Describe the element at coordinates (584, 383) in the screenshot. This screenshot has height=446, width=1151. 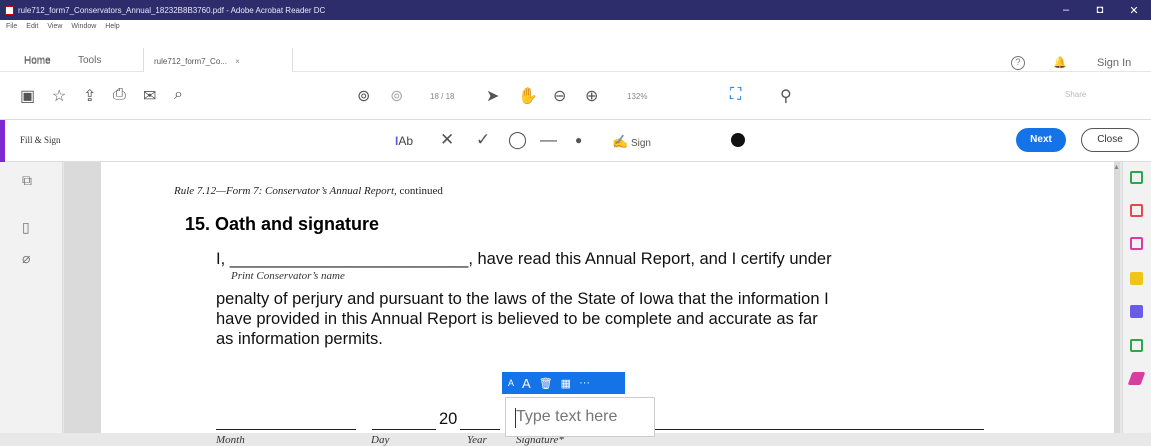
I see `more-options-icon: ···` at that location.